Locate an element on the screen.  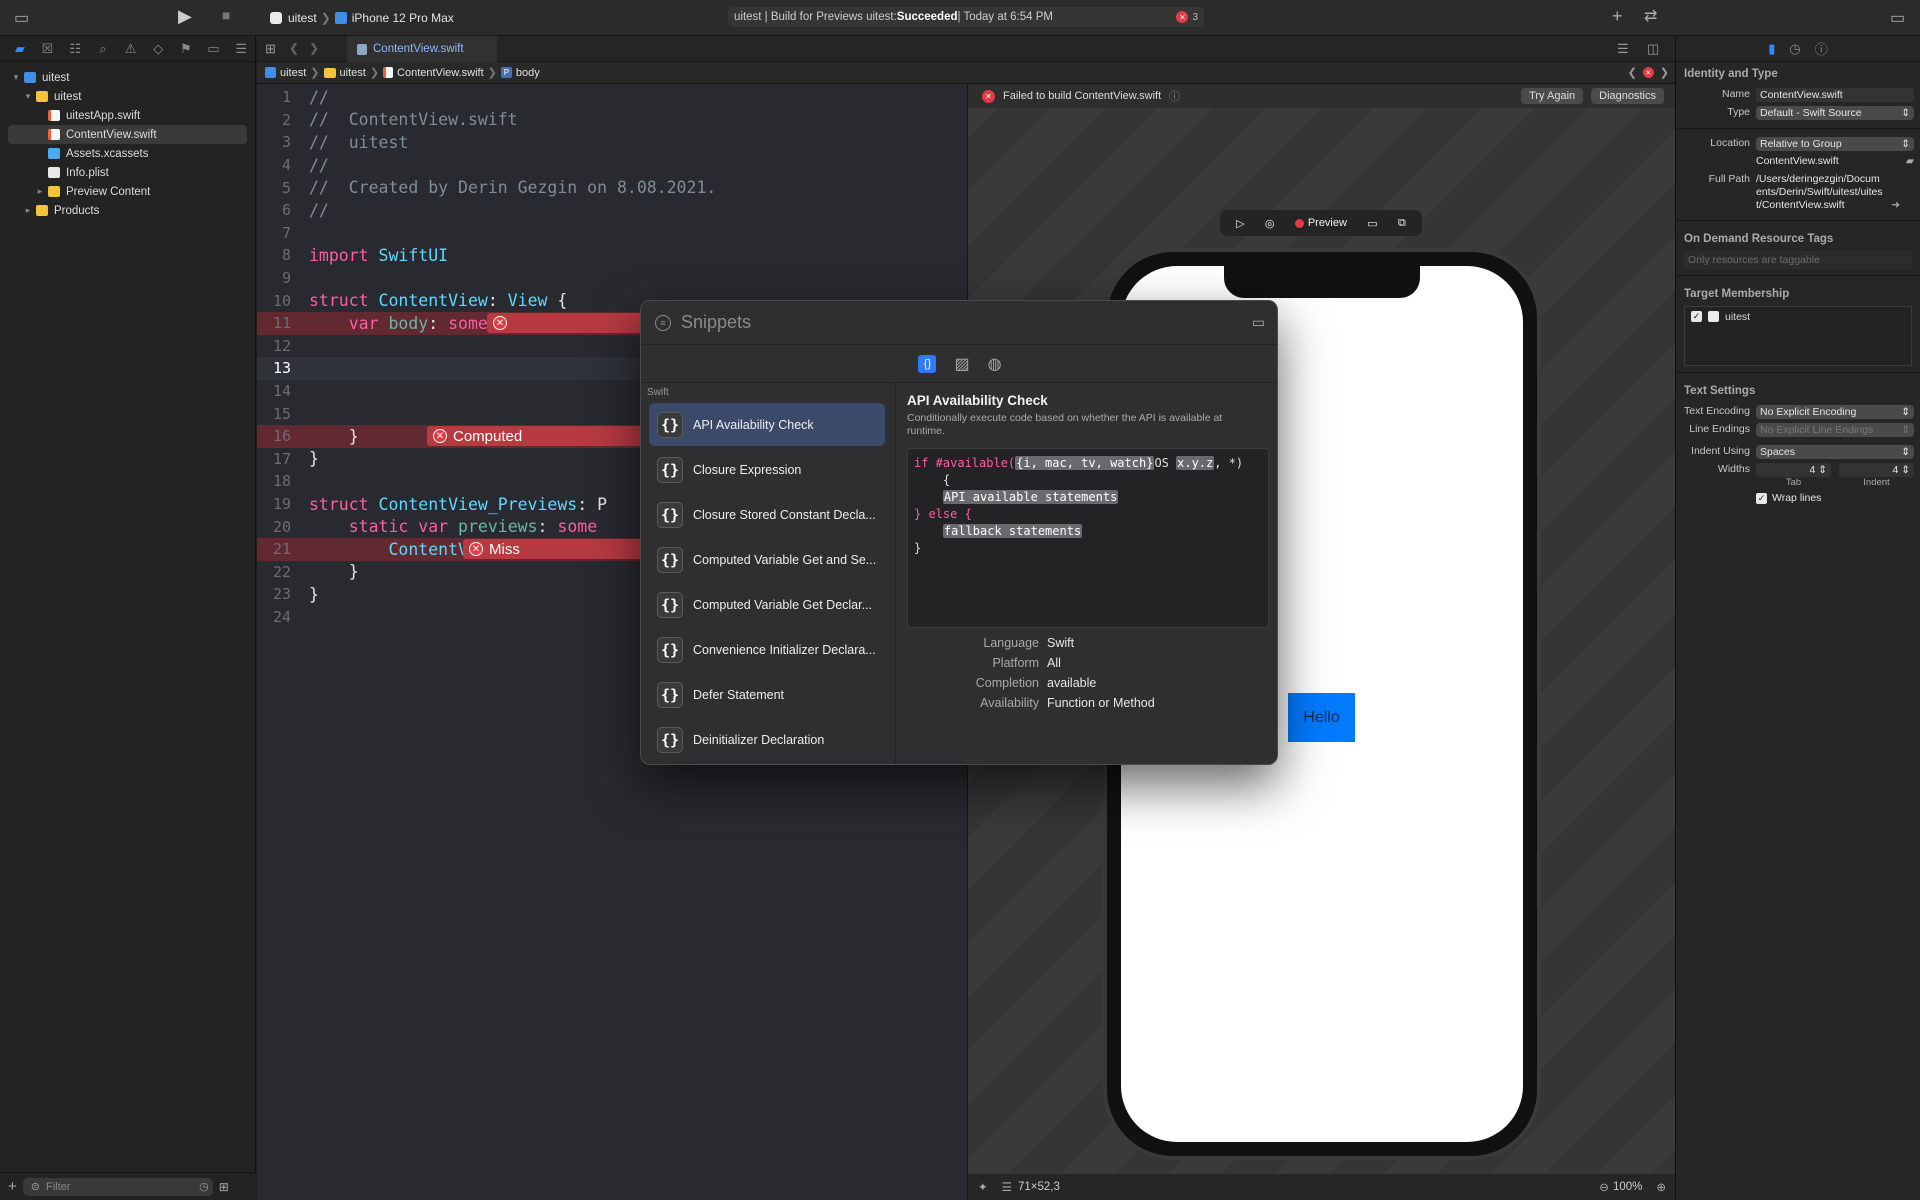
snippet-item: {} Deinitializer Declaration is located at coordinates (767, 739).